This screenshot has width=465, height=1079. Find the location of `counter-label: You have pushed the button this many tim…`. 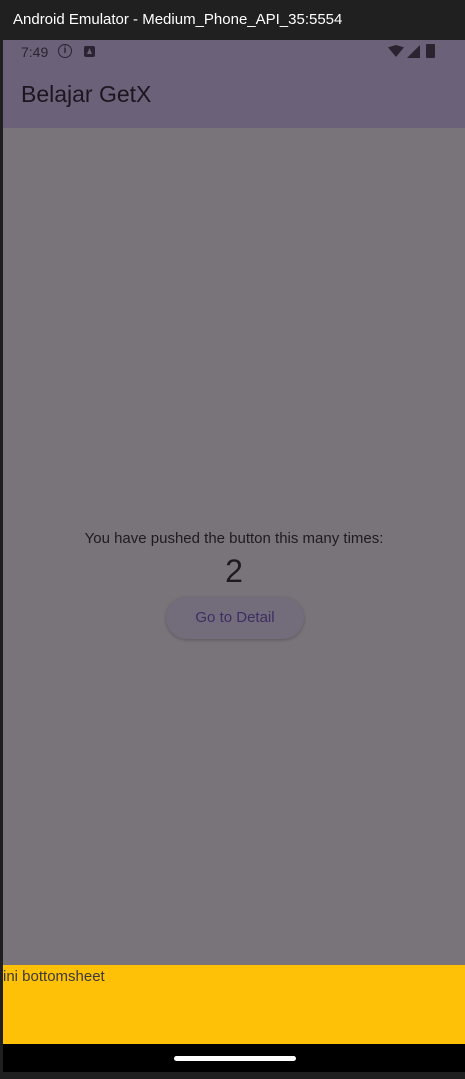

counter-label: You have pushed the button this many tim… is located at coordinates (234, 538).